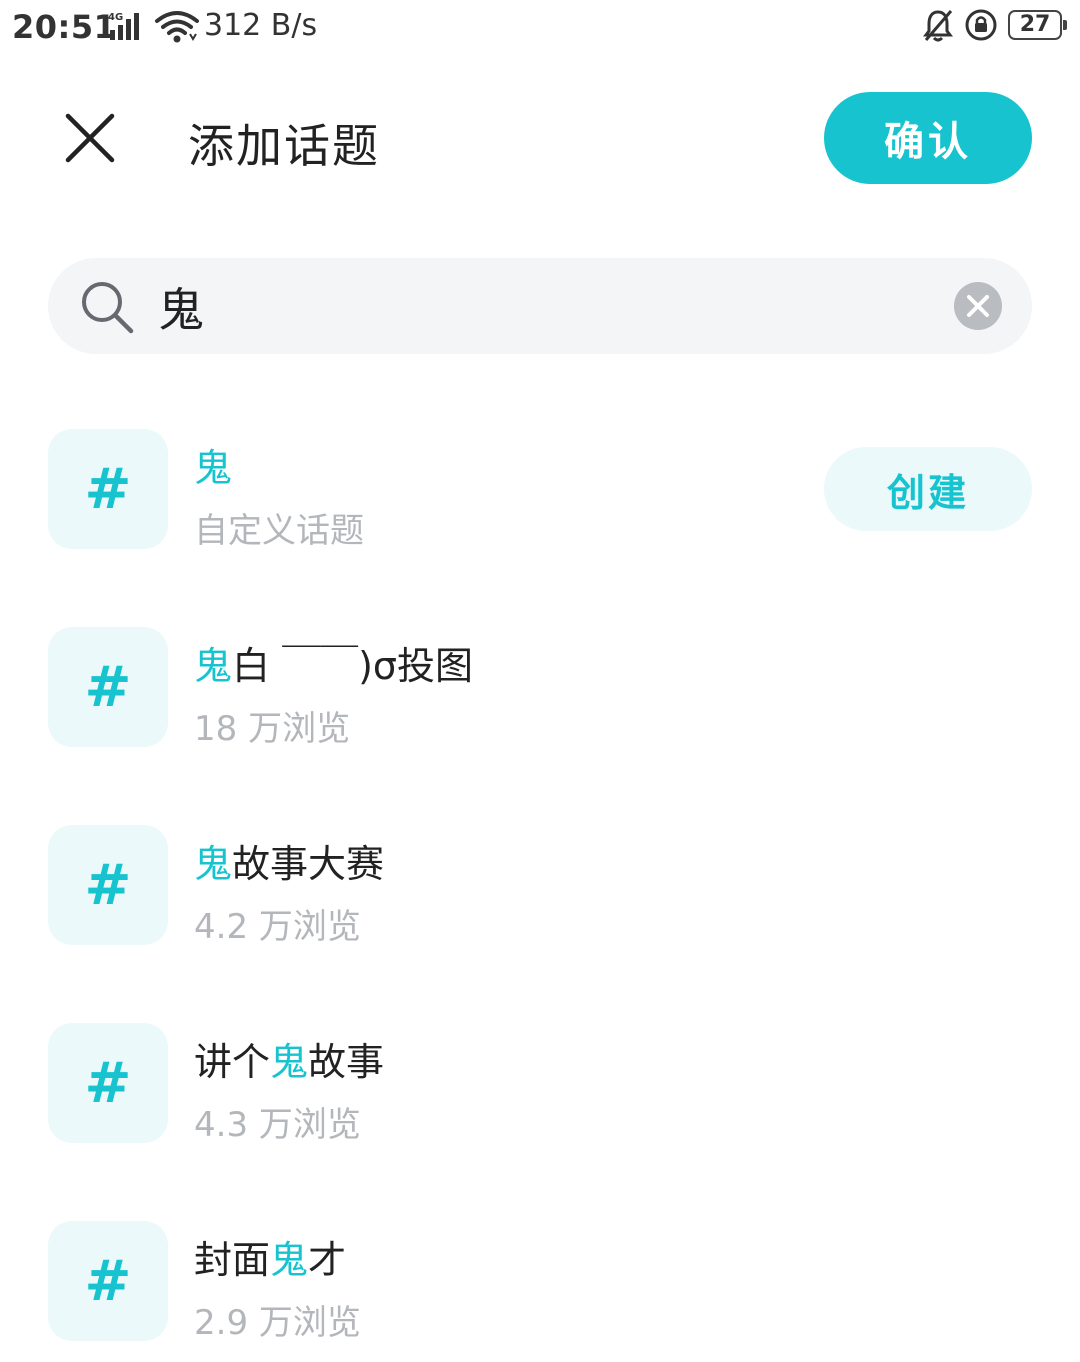 The width and height of the screenshot is (1080, 1362). I want to click on rotation-lock-icon, so click(981, 25).